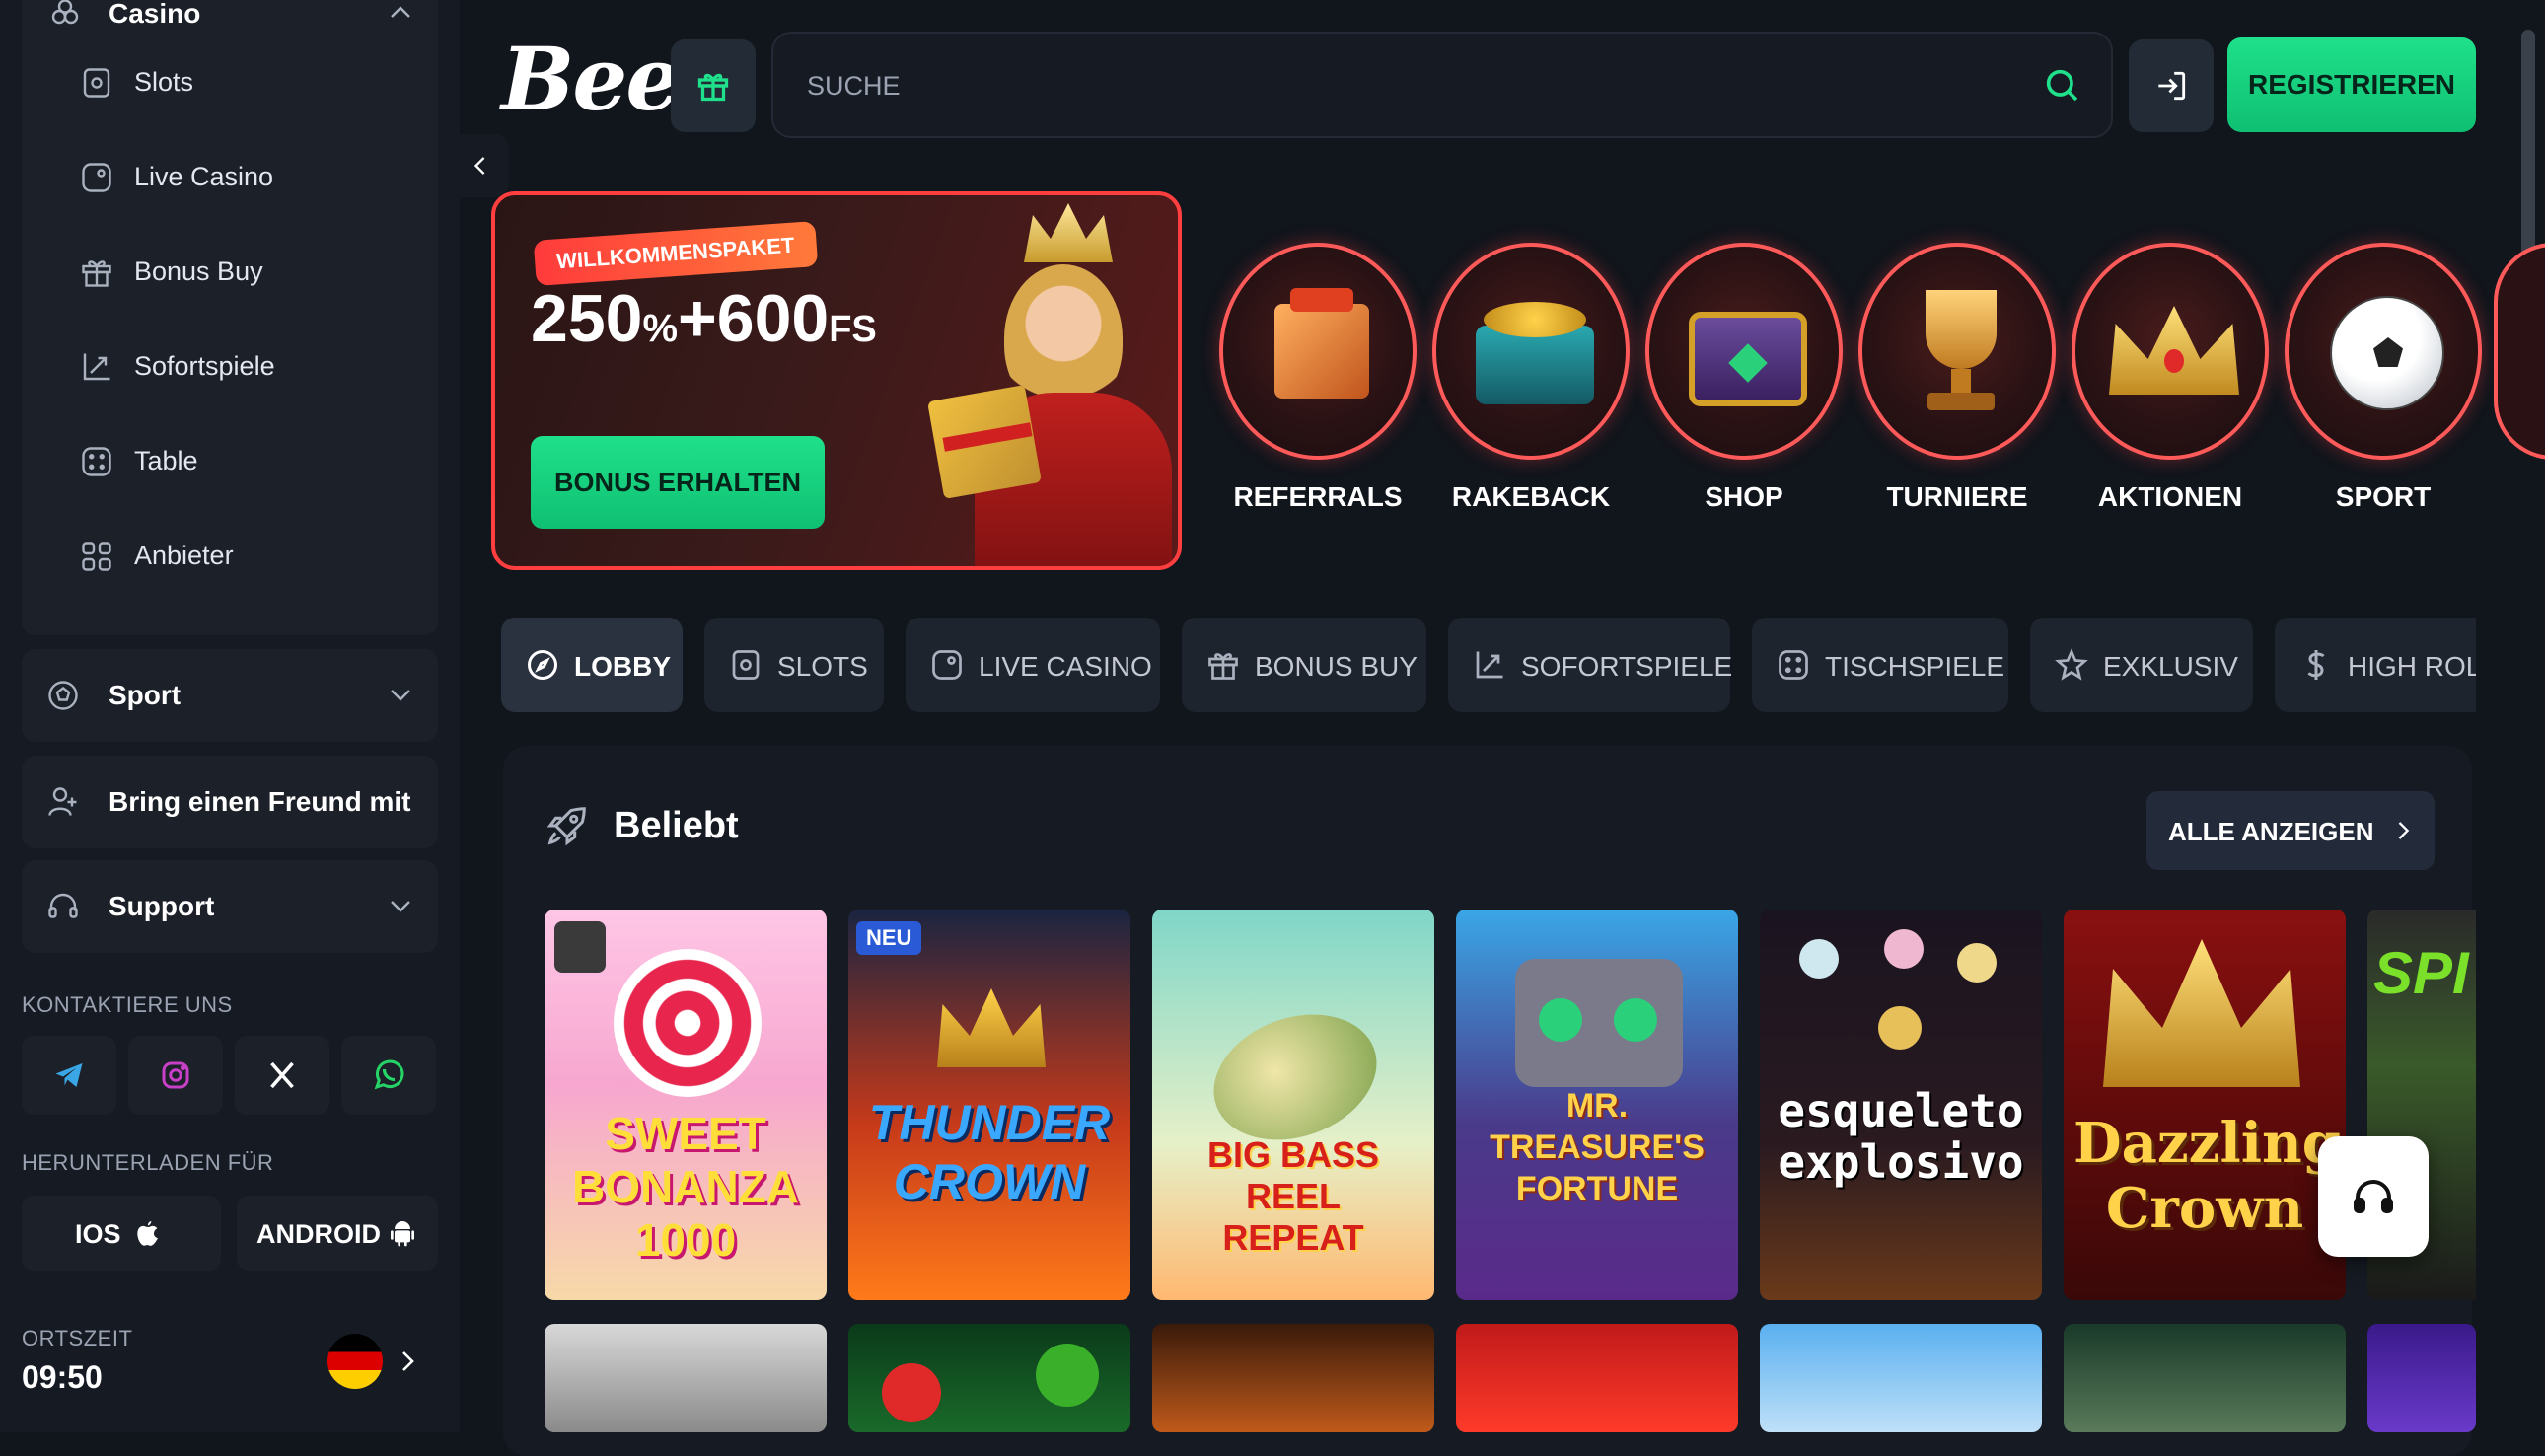 The width and height of the screenshot is (2545, 1456). Describe the element at coordinates (260, 801) in the screenshot. I see `refer-friend-label: Bring einen Freund mit` at that location.